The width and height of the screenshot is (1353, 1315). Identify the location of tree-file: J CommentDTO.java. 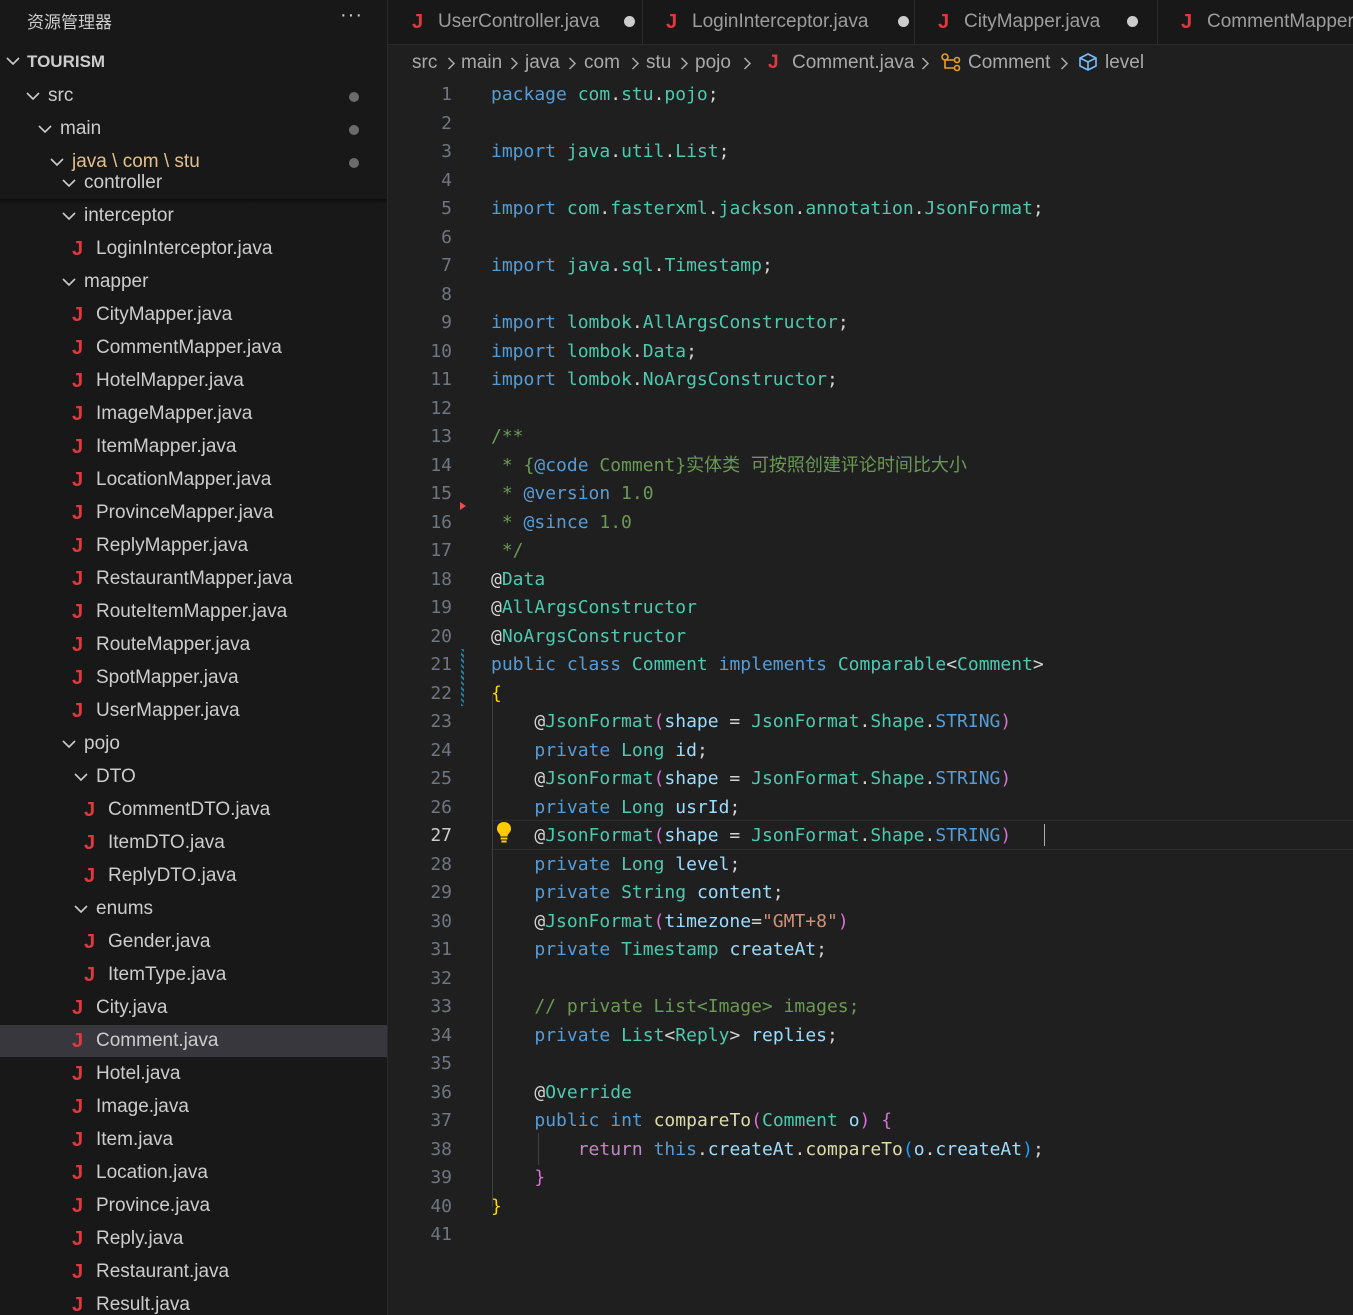
(193, 810).